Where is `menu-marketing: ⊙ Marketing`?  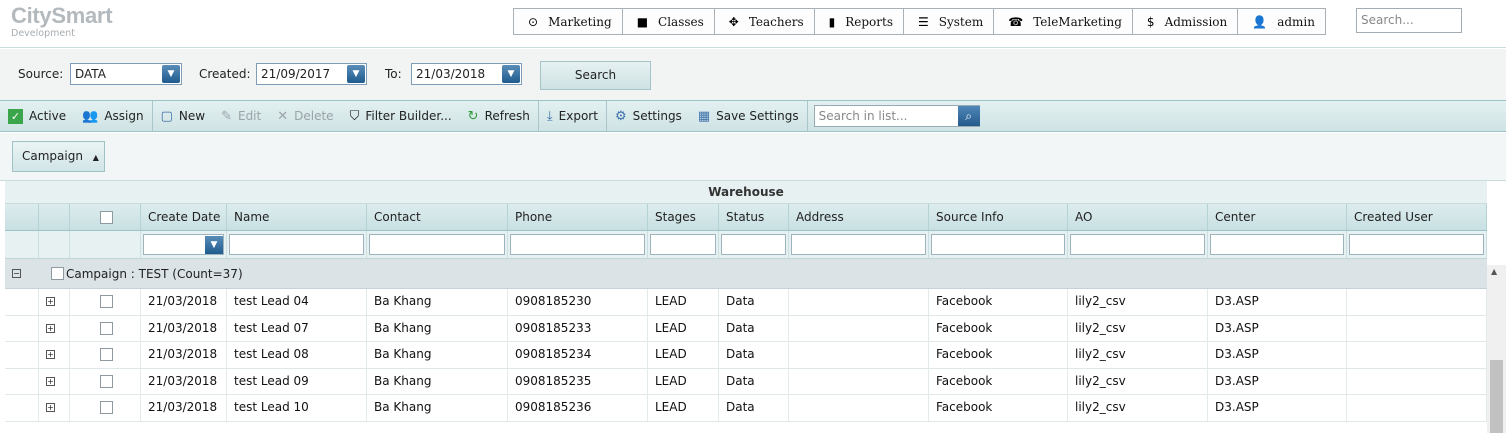 menu-marketing: ⊙ Marketing is located at coordinates (568, 21).